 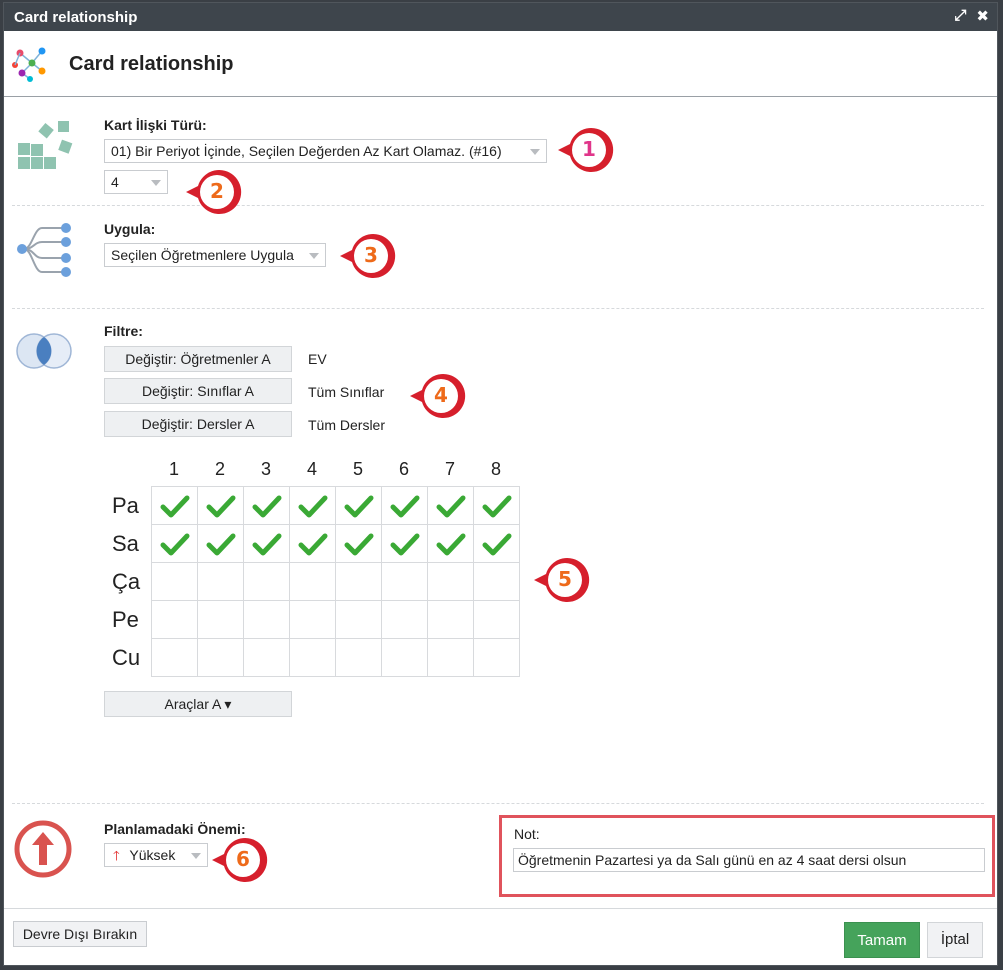 What do you see at coordinates (80, 934) in the screenshot?
I see `disable-button: Devre Dışı Bırakın` at bounding box center [80, 934].